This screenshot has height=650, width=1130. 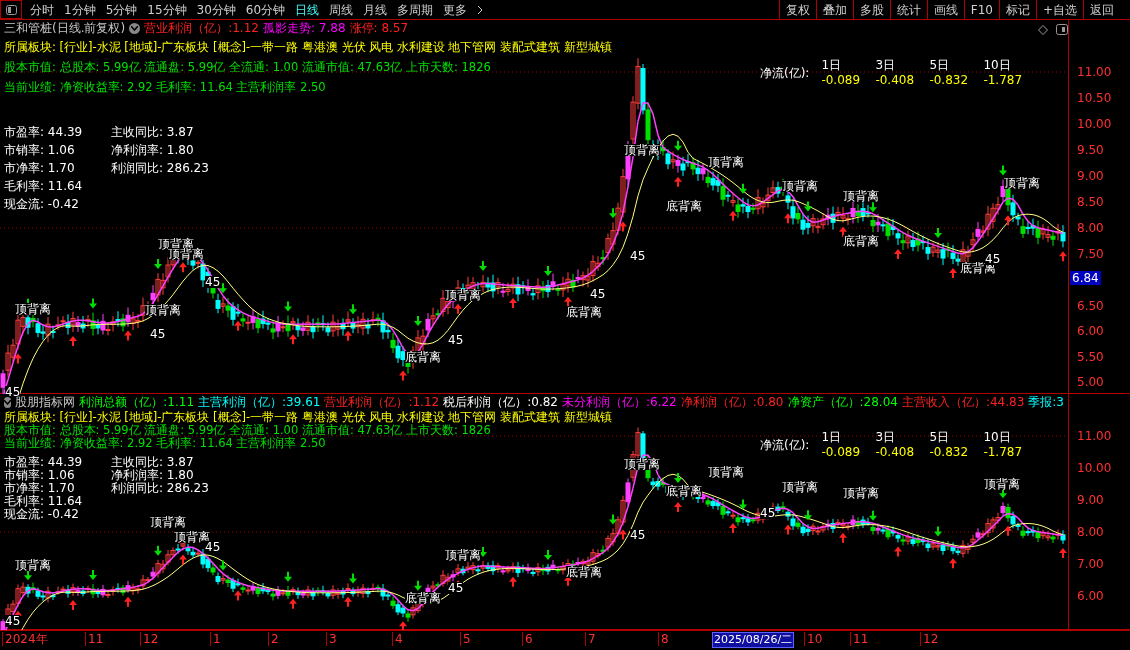 What do you see at coordinates (80, 9) in the screenshot?
I see `period-tab: 1分钟` at bounding box center [80, 9].